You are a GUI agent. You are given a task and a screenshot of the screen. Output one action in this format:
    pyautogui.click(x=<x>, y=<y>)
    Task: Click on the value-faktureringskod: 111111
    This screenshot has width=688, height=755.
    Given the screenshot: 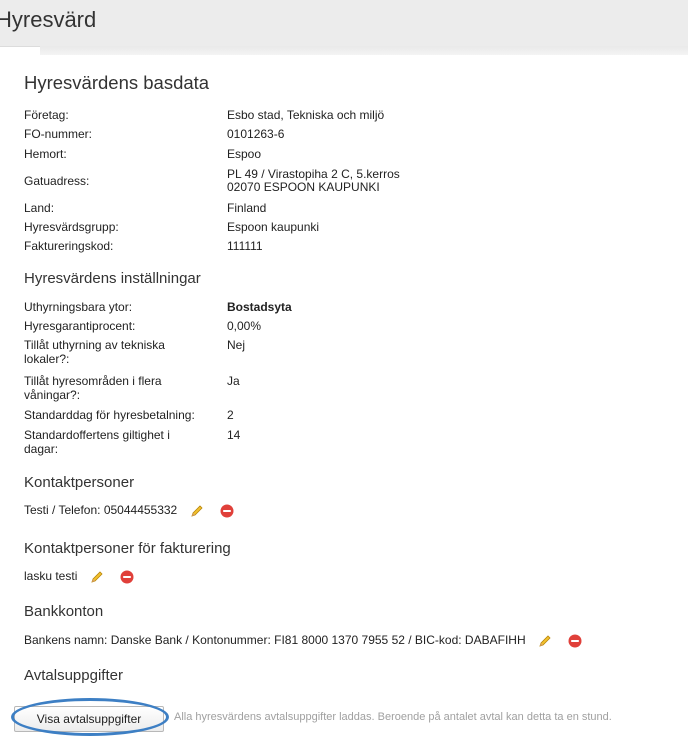 What is the action you would take?
    pyautogui.click(x=245, y=246)
    